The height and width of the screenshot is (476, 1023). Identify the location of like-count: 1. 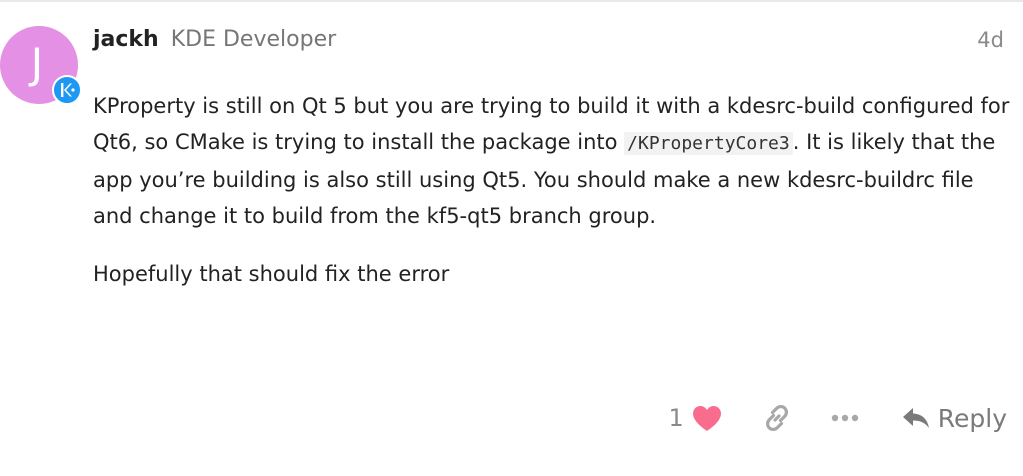
(675, 418).